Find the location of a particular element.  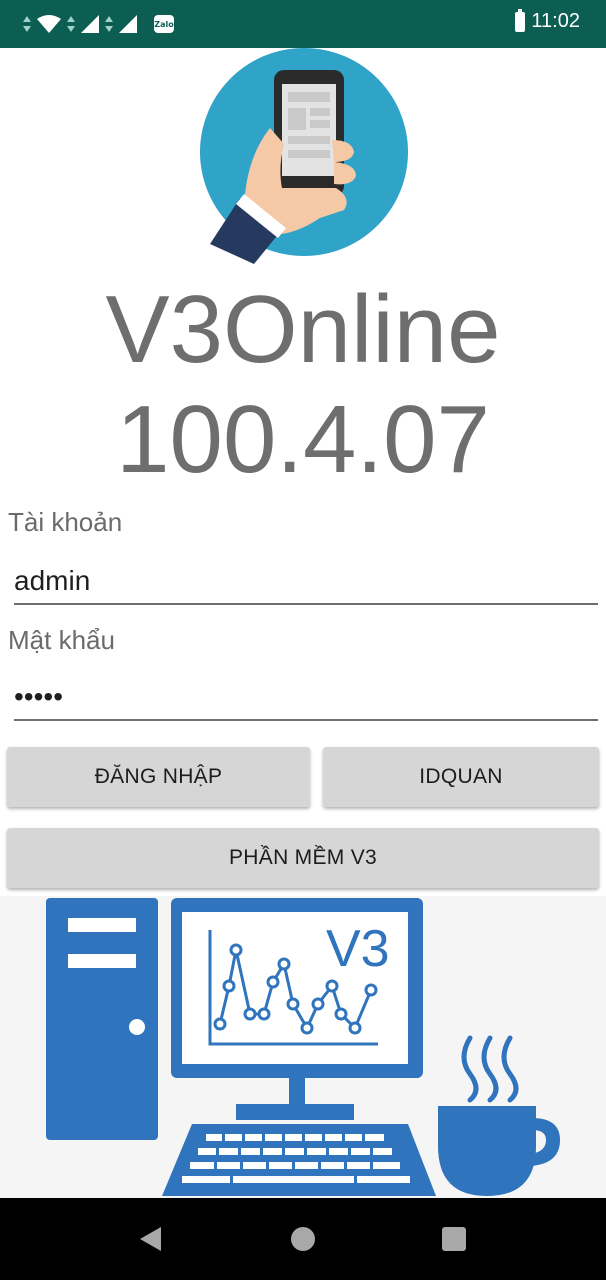

idquan-button: IDQUAN is located at coordinates (461, 777).